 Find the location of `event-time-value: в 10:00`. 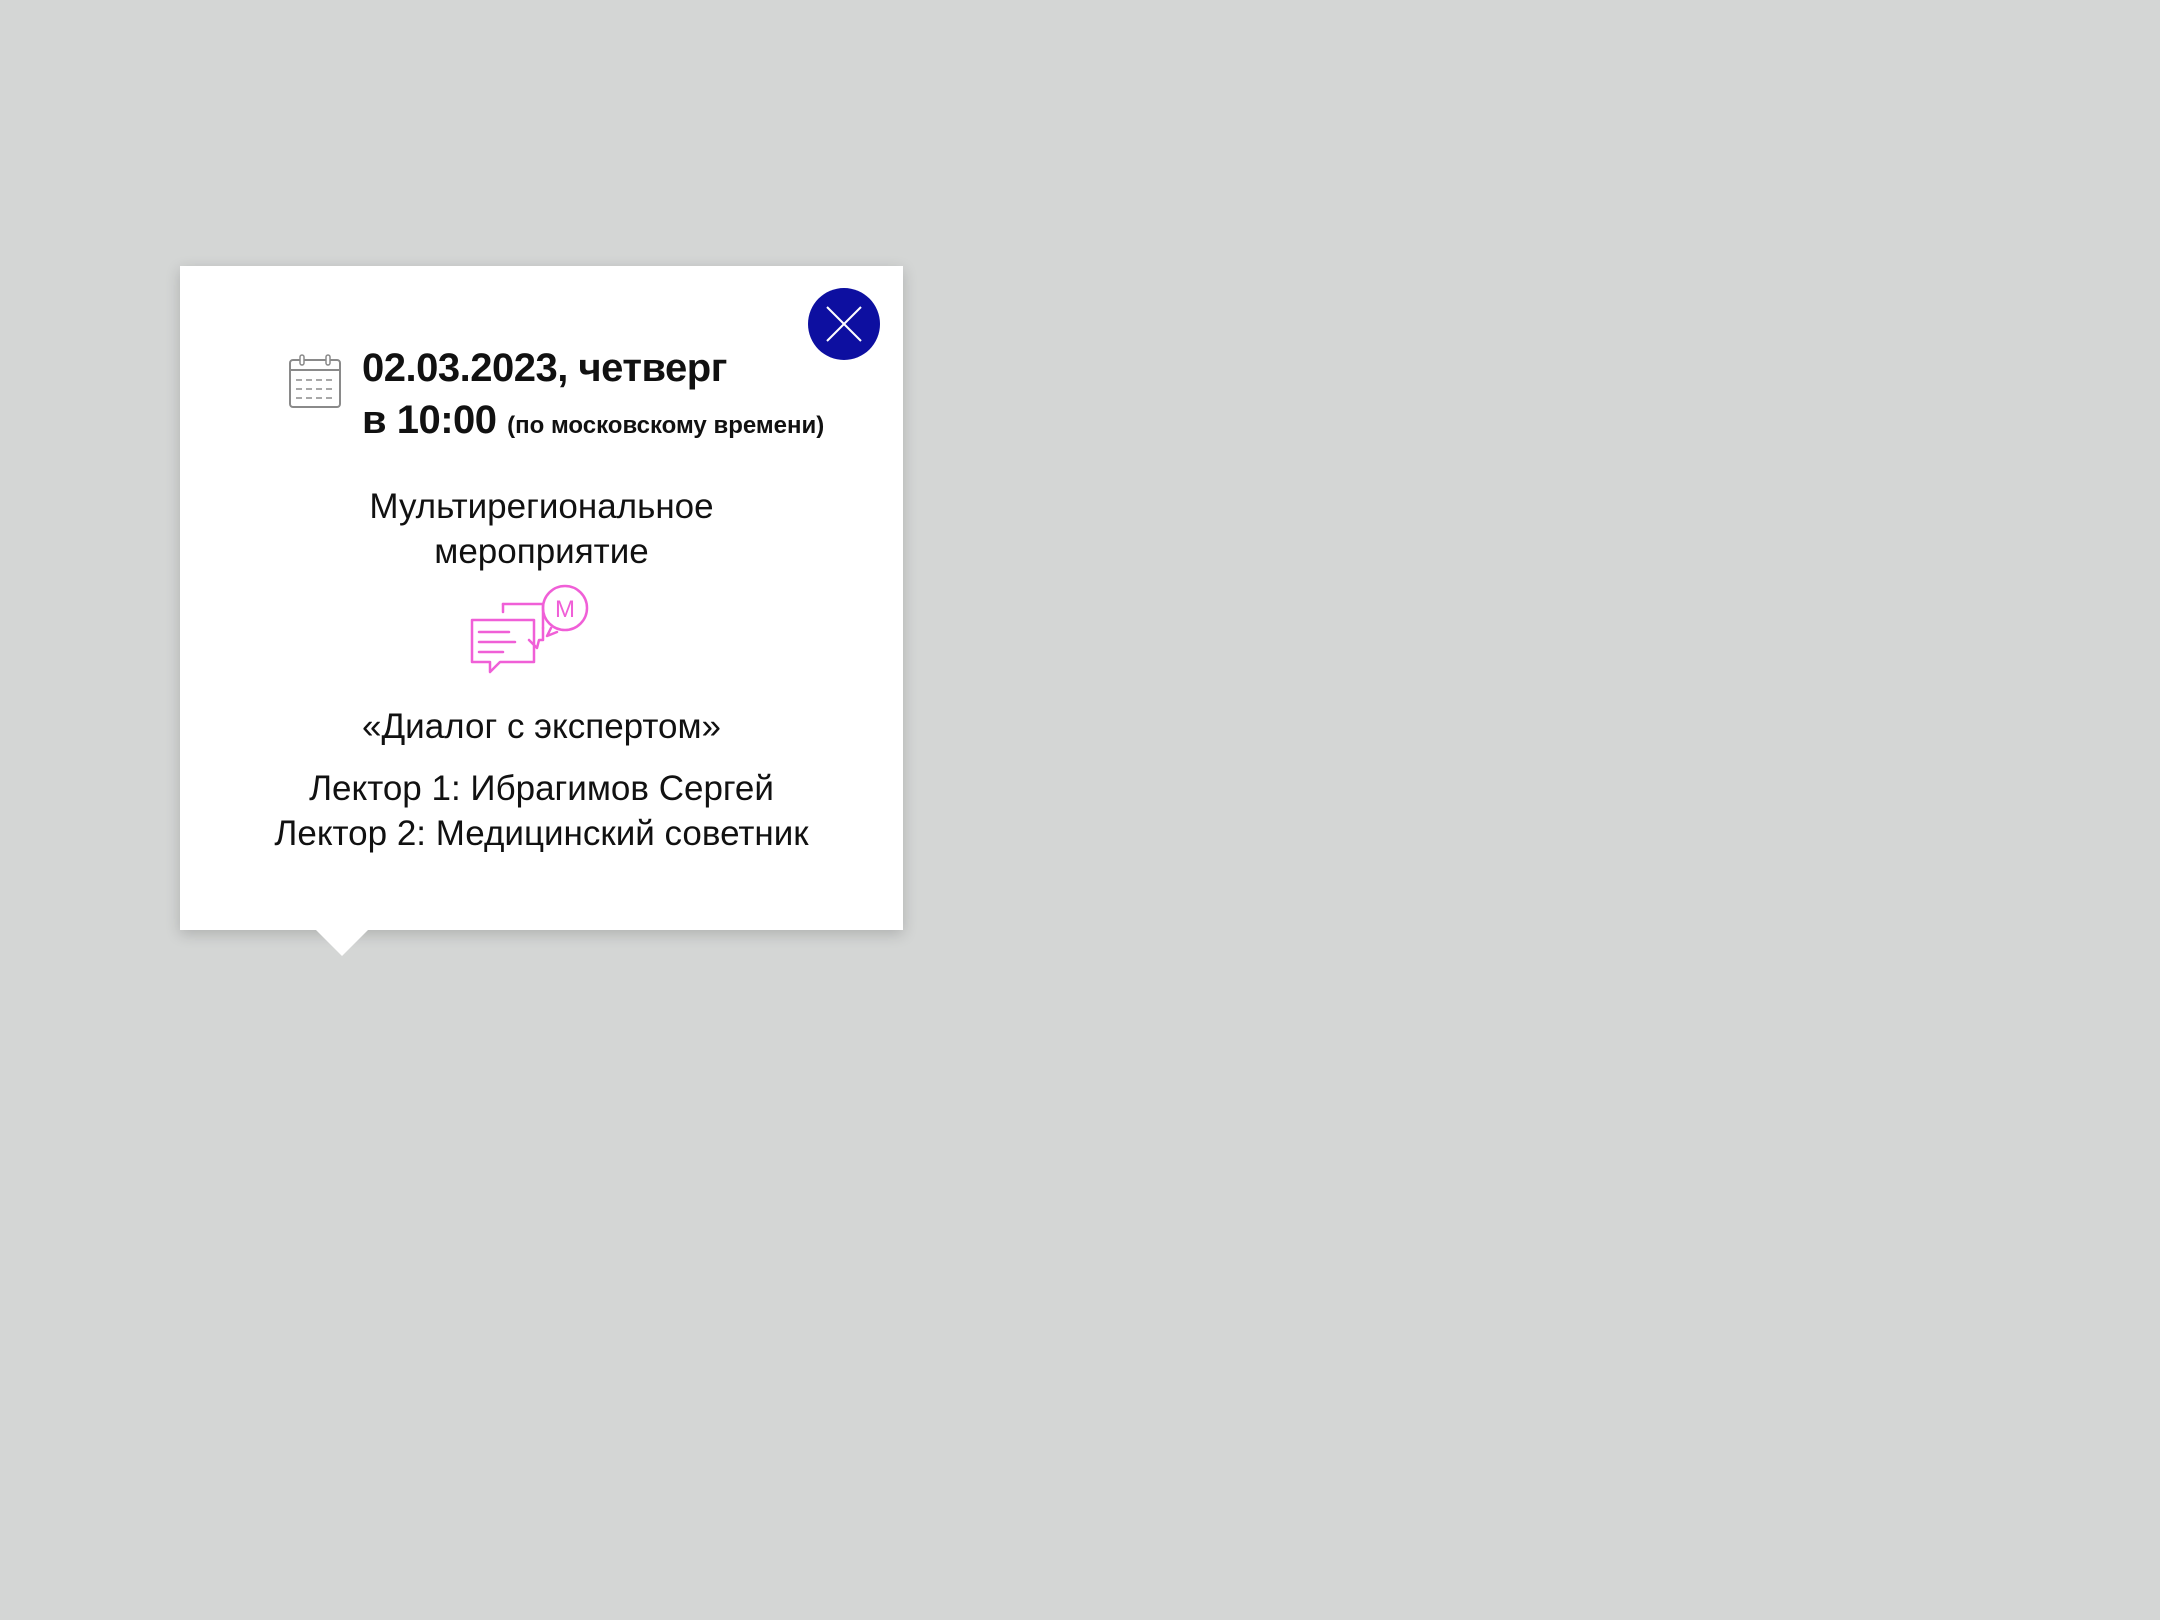

event-time-value: в 10:00 is located at coordinates (429, 420).